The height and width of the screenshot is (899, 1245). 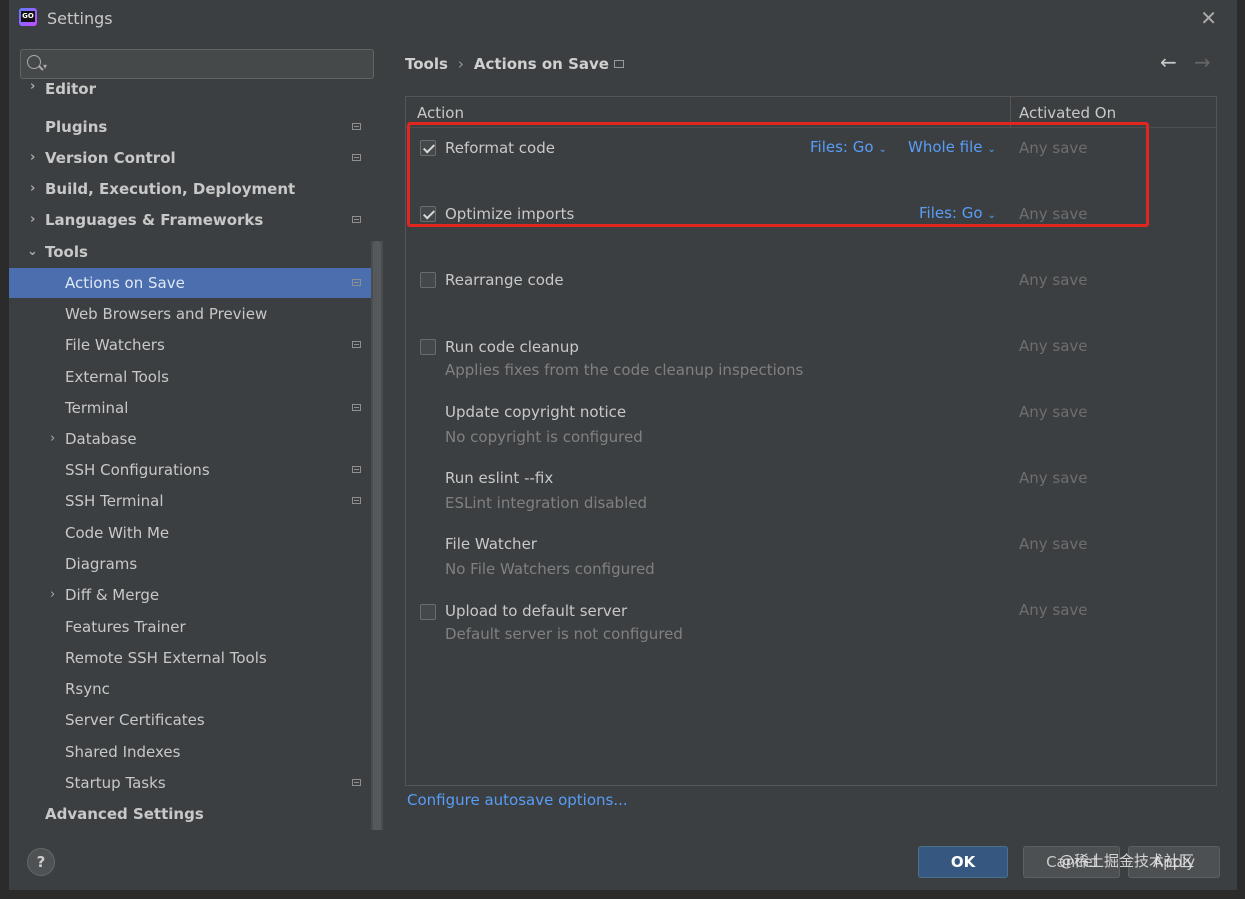 What do you see at coordinates (196, 627) in the screenshot?
I see `sidebar-item-features-trainer: Features Trainer` at bounding box center [196, 627].